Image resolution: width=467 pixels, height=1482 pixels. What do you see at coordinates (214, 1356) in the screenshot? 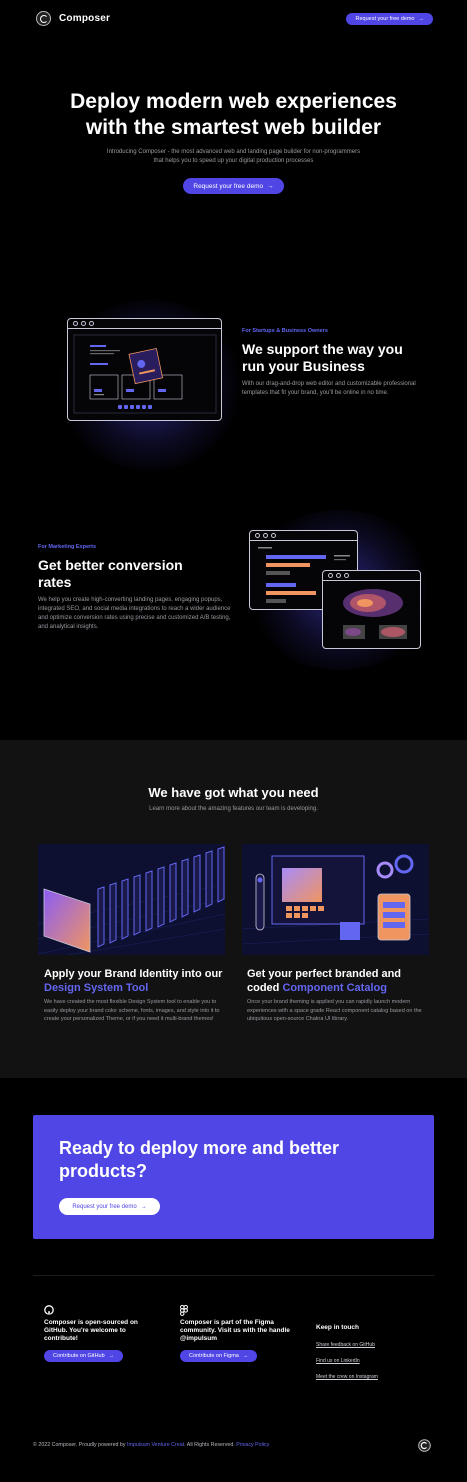
I see `contribute-figma-label: Contribute on Figma` at bounding box center [214, 1356].